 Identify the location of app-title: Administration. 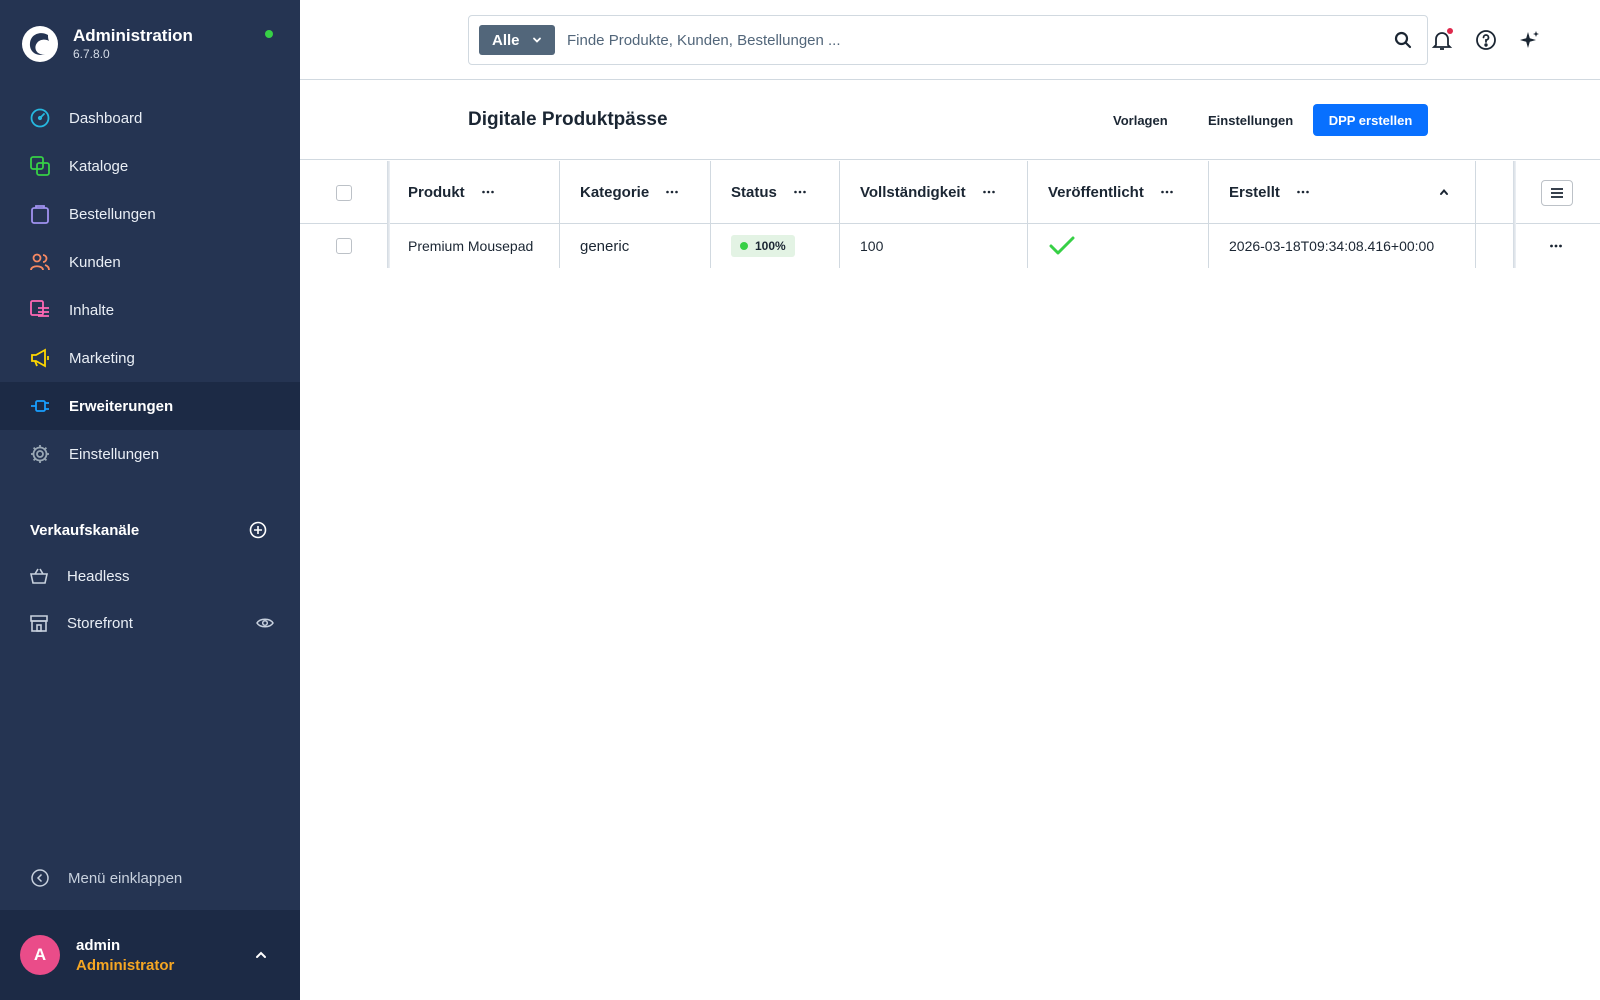
(133, 35).